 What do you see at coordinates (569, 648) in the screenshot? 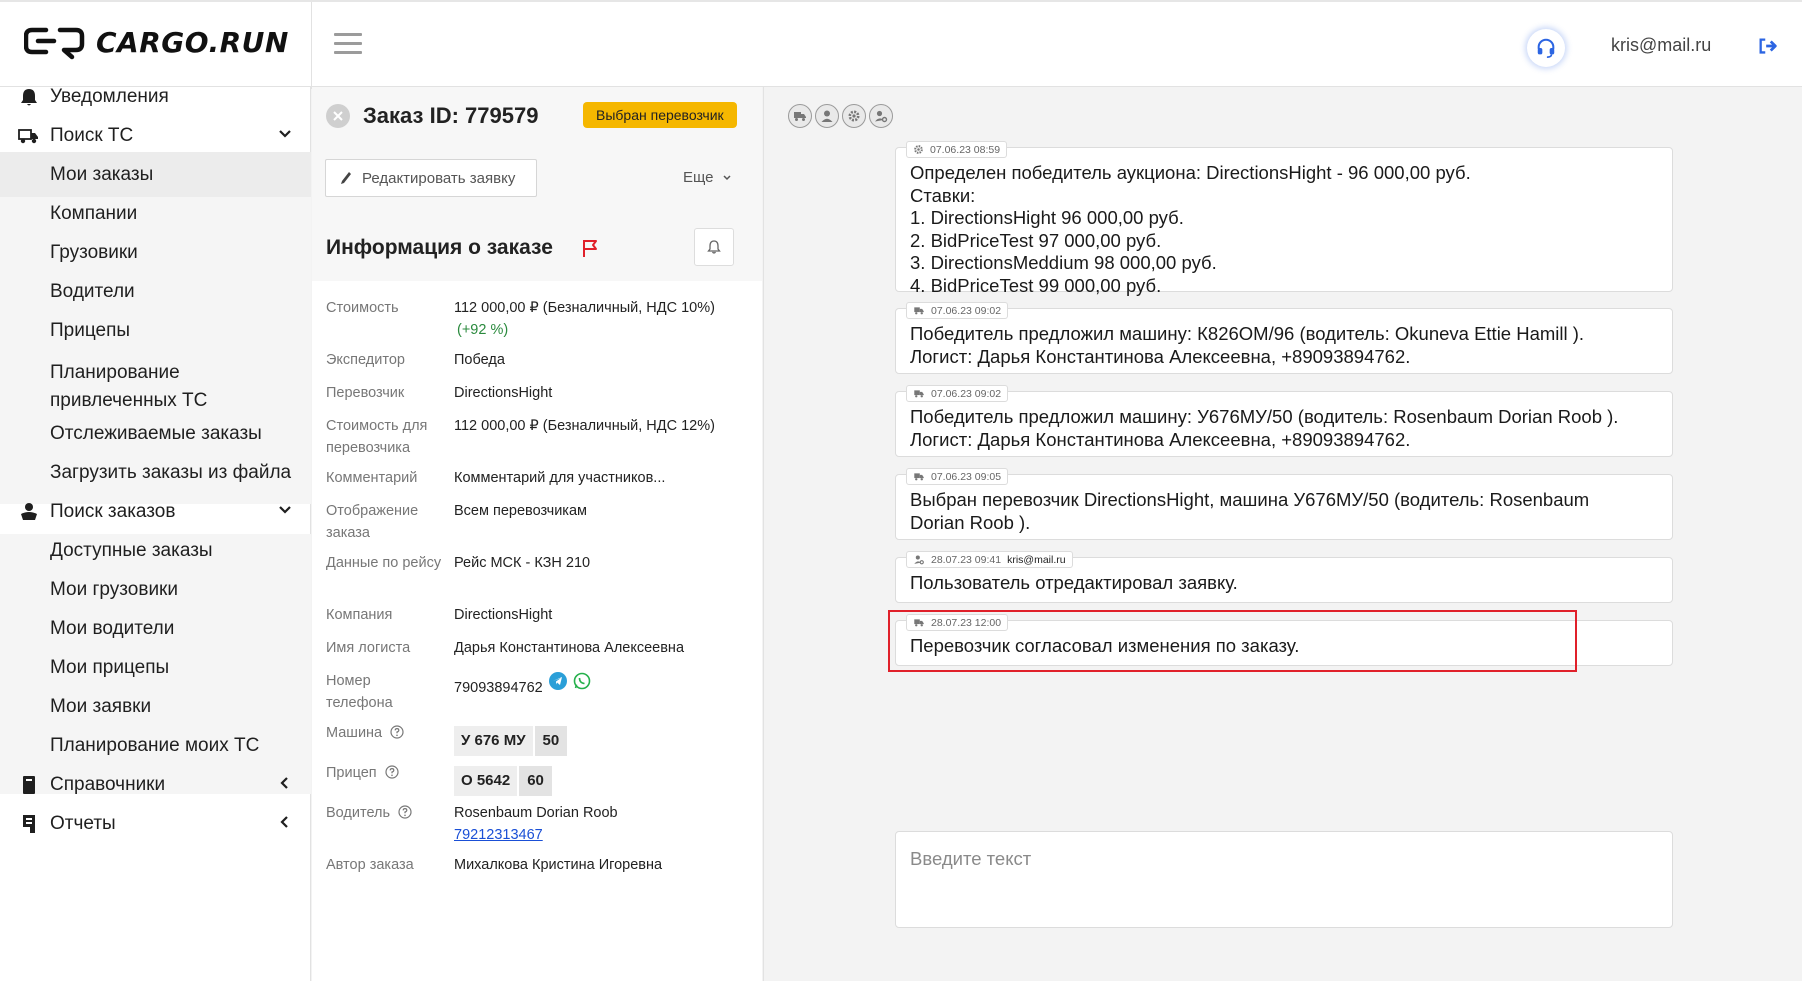
I see `field-value: Дарья Константинова Алексеевна` at bounding box center [569, 648].